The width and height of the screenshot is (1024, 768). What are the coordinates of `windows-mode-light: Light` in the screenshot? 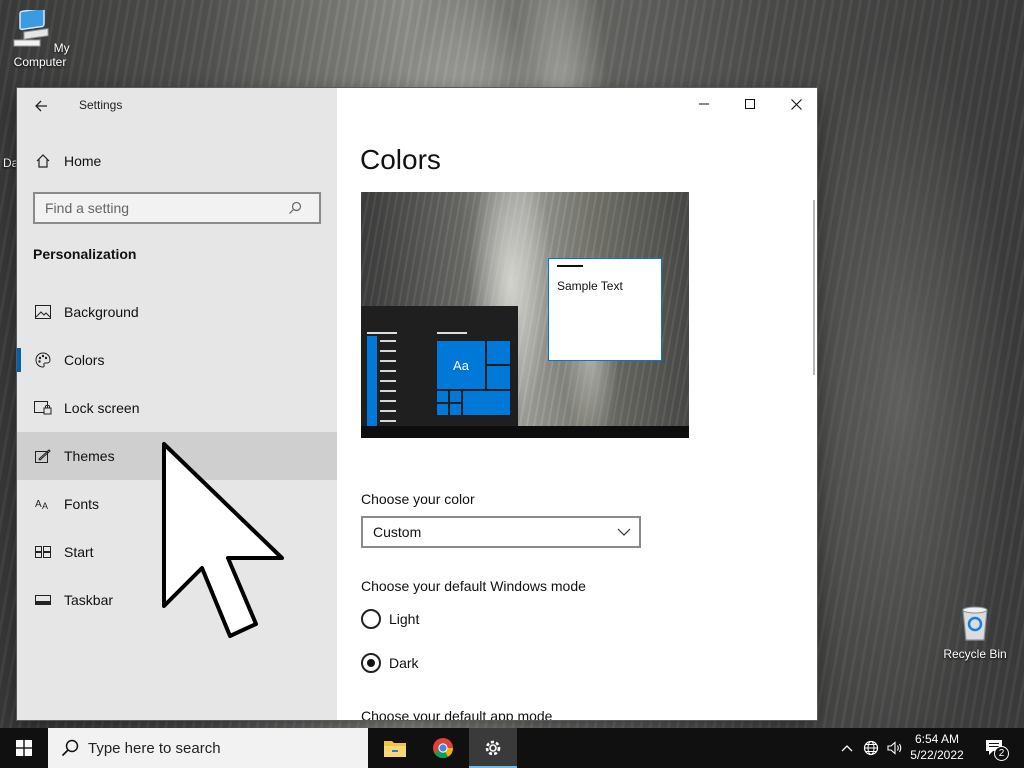 It's located at (390, 619).